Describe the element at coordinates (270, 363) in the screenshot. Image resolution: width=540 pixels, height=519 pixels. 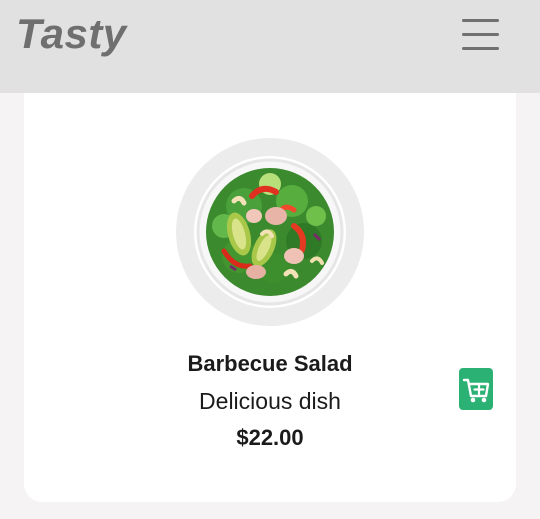
I see `dish-name: Barbecue Salad` at that location.